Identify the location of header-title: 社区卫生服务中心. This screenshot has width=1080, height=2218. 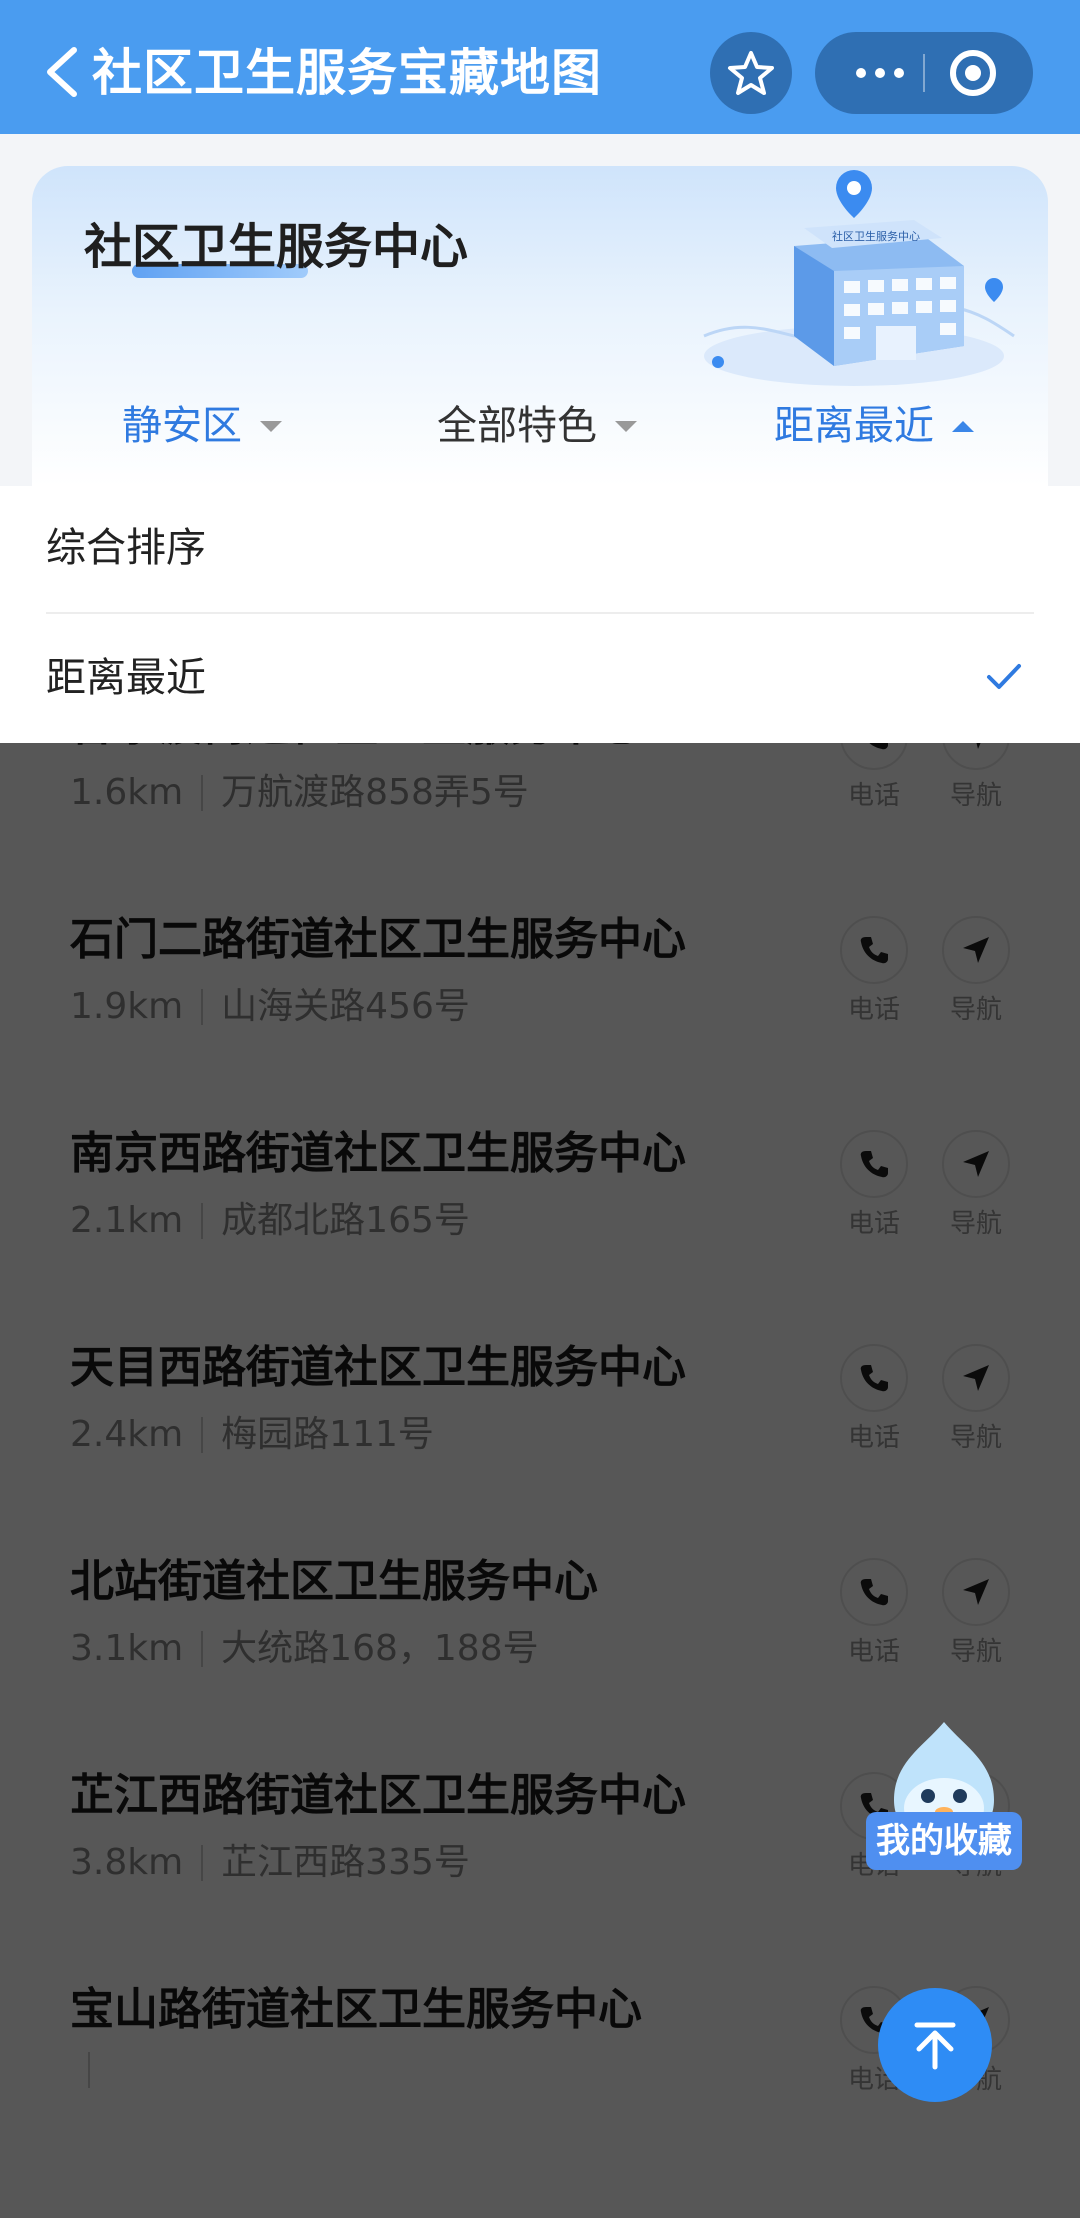
(276, 247).